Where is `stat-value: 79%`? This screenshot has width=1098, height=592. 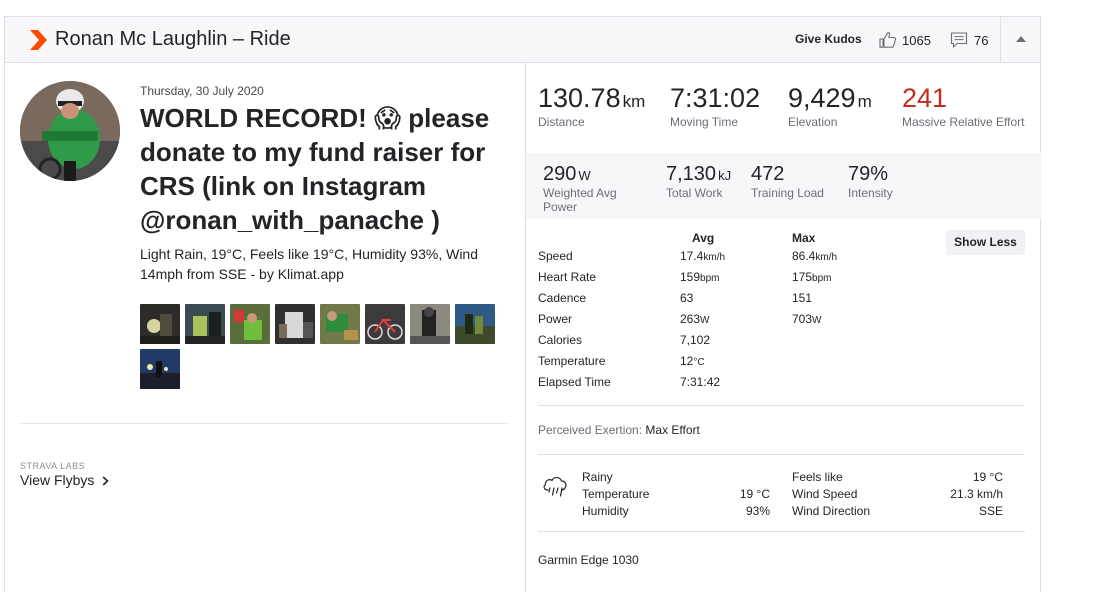 stat-value: 79% is located at coordinates (868, 174).